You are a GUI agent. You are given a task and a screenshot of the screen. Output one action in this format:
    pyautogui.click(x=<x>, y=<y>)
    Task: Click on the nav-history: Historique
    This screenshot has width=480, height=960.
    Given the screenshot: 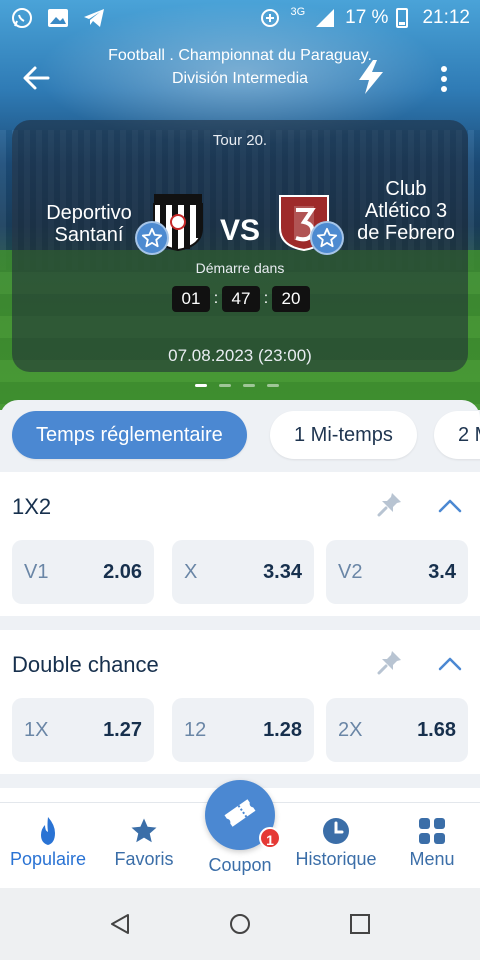 What is the action you would take?
    pyautogui.click(x=336, y=842)
    